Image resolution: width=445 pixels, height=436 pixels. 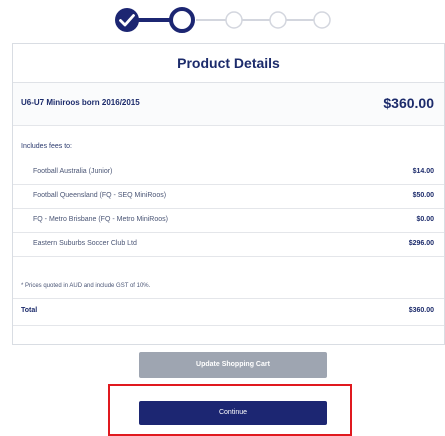 I want to click on fee-amount: $50.00, so click(x=423, y=195).